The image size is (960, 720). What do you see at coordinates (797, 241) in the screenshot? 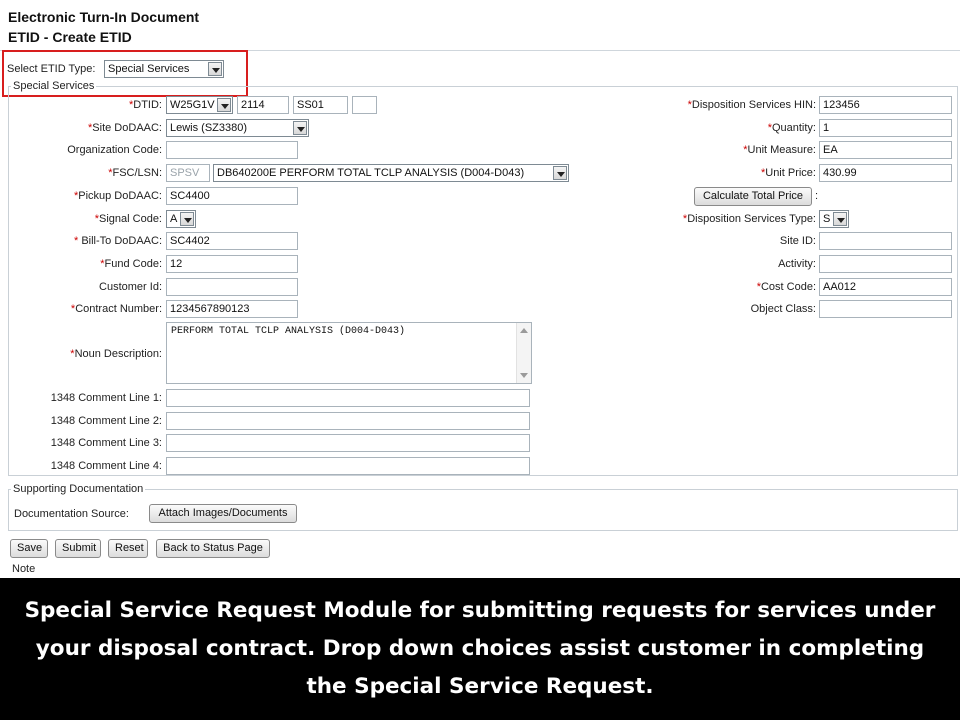
I see `site-id-label: Site ID:` at bounding box center [797, 241].